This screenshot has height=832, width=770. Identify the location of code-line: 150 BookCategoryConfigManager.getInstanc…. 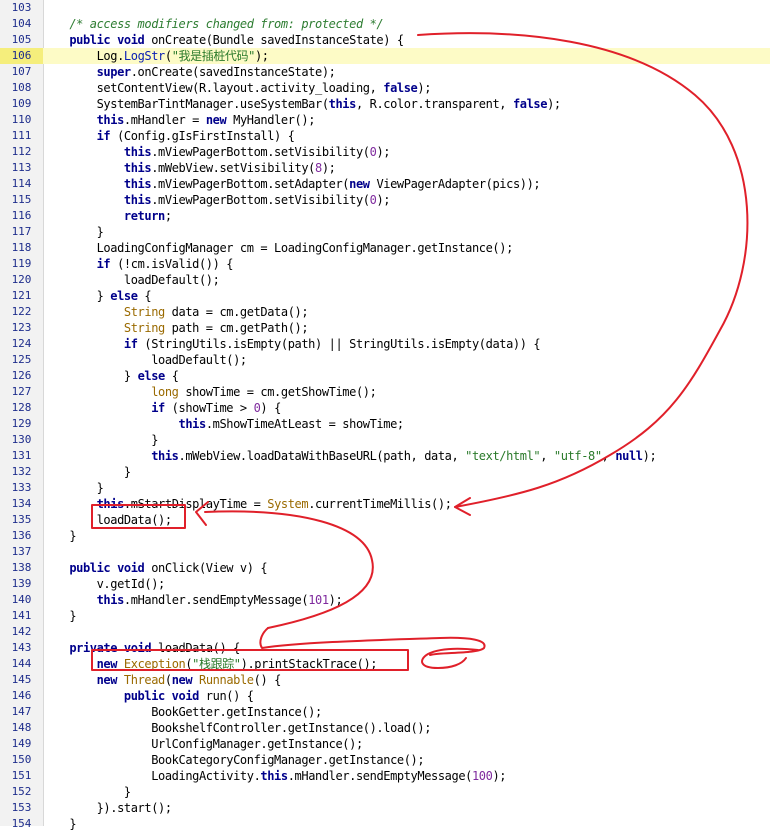
(385, 760).